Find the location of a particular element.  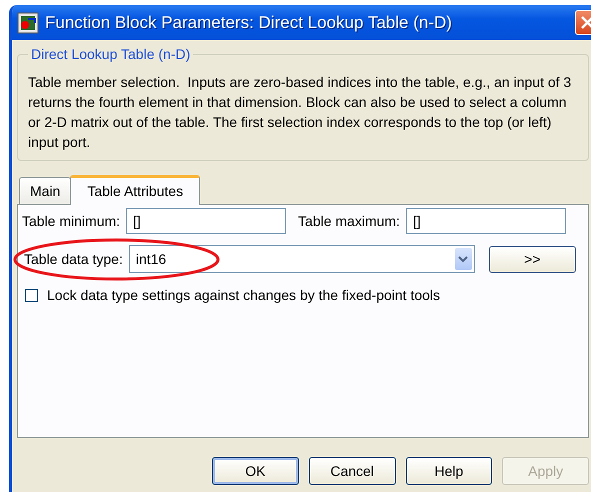

checkbox is located at coordinates (31, 295).